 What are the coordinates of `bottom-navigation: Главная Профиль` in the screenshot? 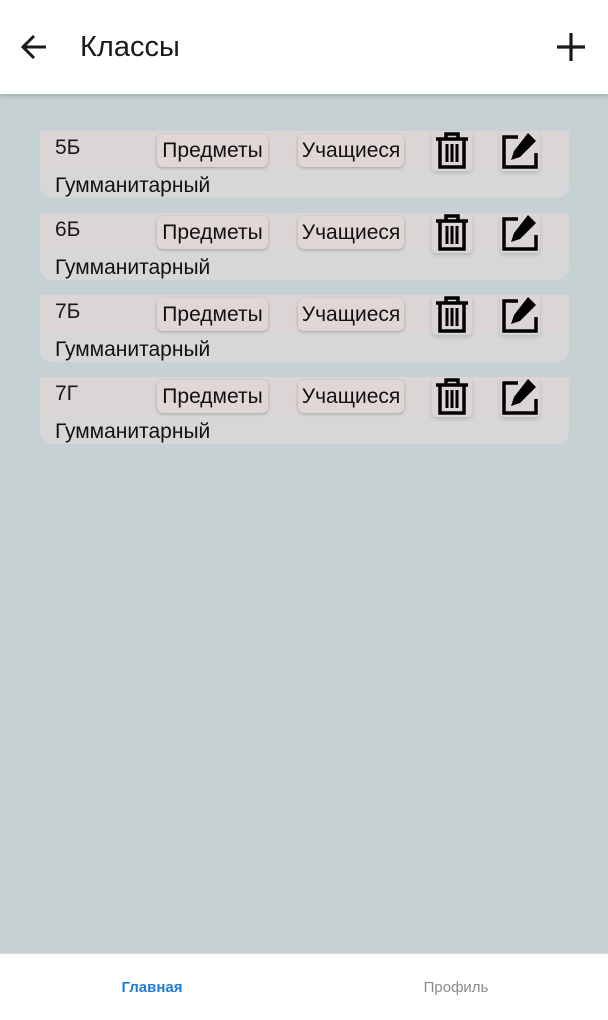 It's located at (304, 986).